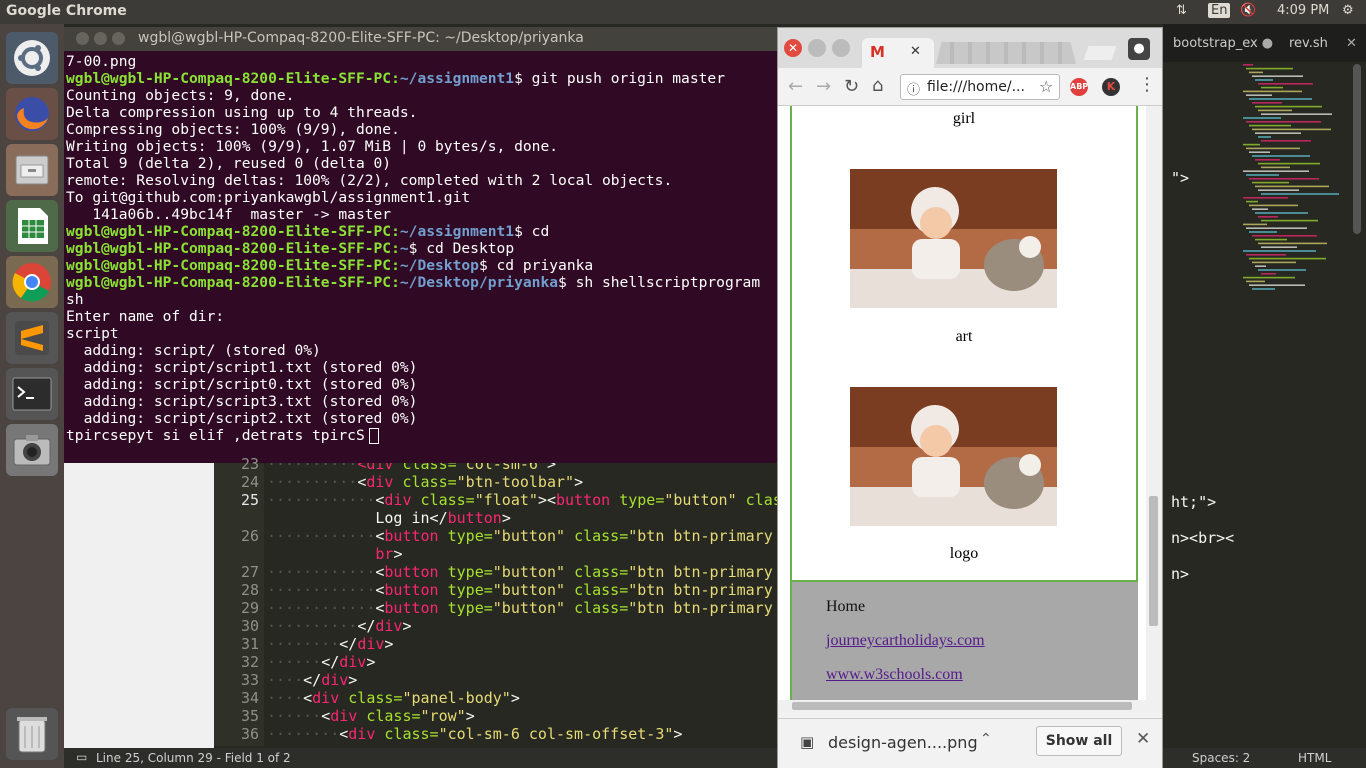 This screenshot has height=768, width=1366. What do you see at coordinates (389, 518) in the screenshot?
I see `code-line: Log in</button>` at bounding box center [389, 518].